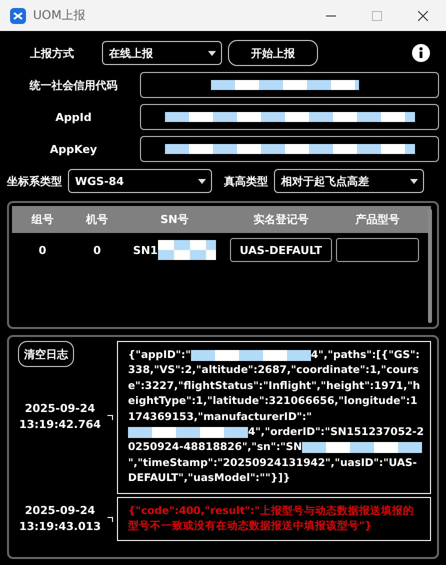 The image size is (446, 565). What do you see at coordinates (97, 219) in the screenshot?
I see `column-header: 机号` at bounding box center [97, 219].